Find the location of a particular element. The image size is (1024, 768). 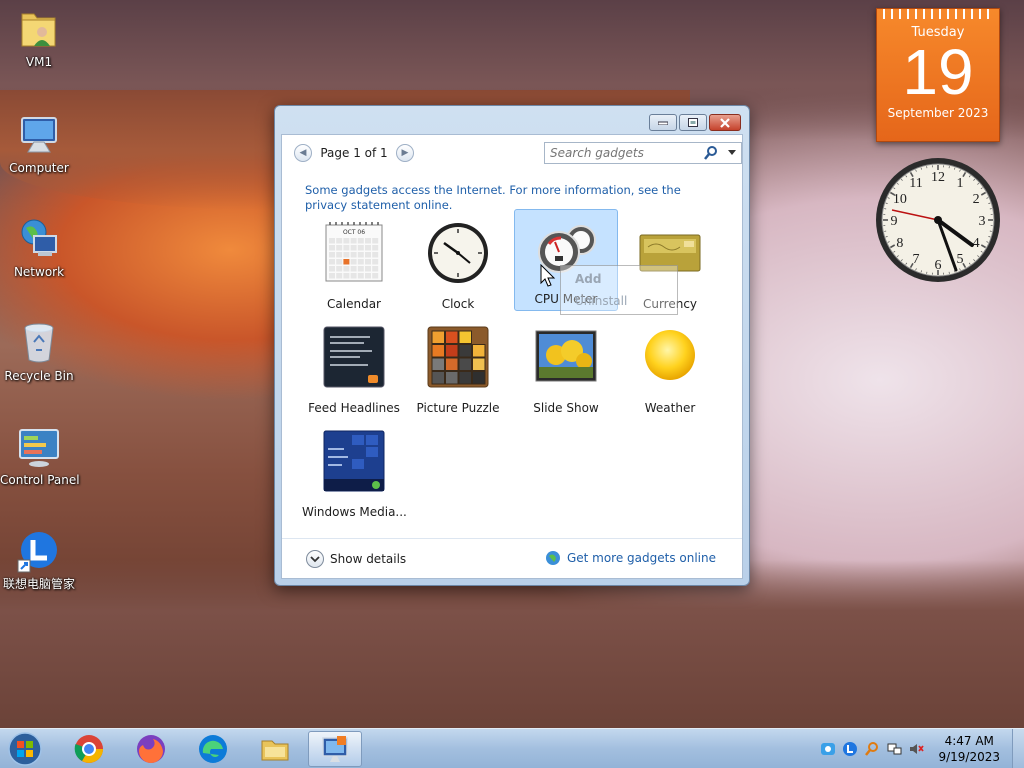

tray-shield-icon is located at coordinates (828, 749).